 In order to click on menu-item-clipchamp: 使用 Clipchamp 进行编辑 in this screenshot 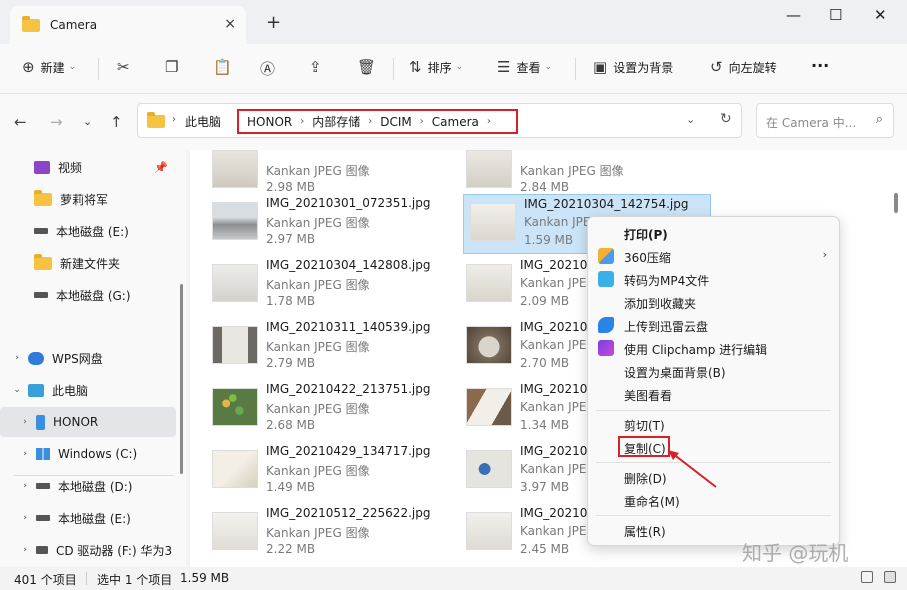, I will do `click(713, 348)`.